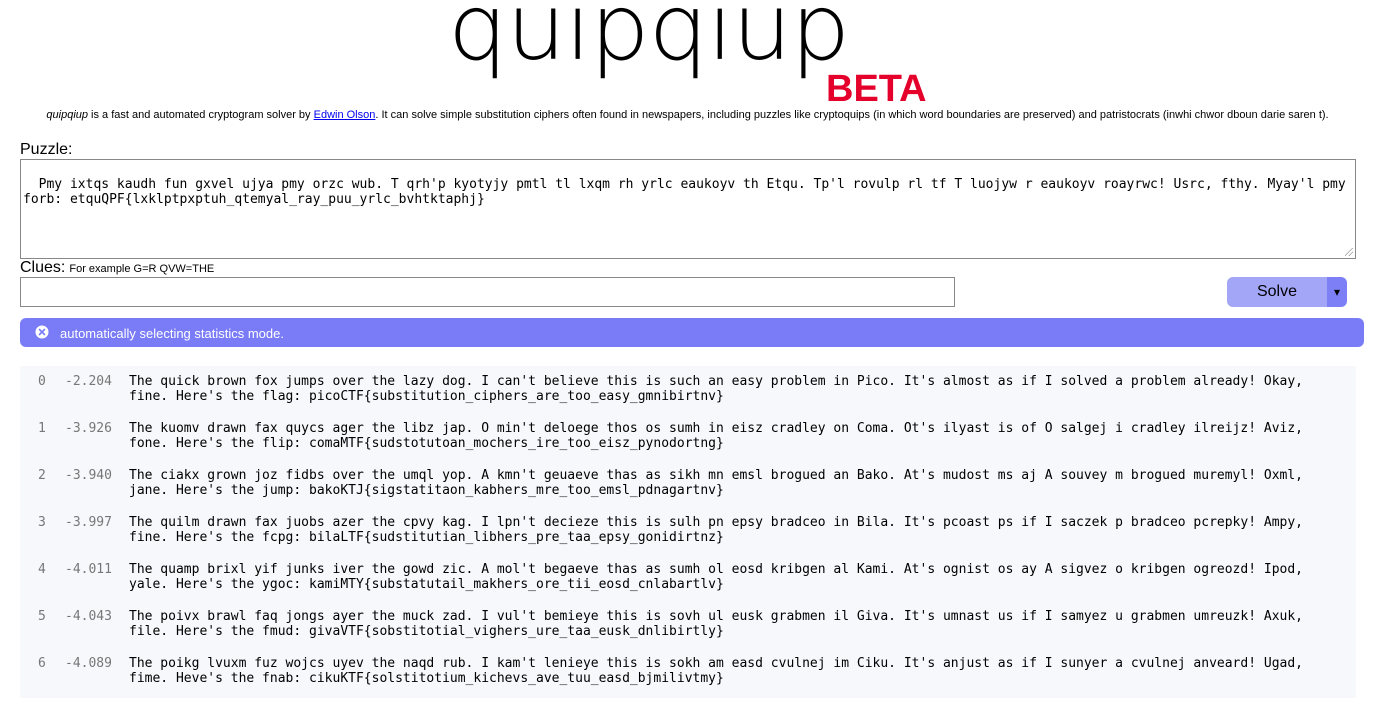 This screenshot has height=701, width=1393. I want to click on result-index: 6, so click(42, 663).